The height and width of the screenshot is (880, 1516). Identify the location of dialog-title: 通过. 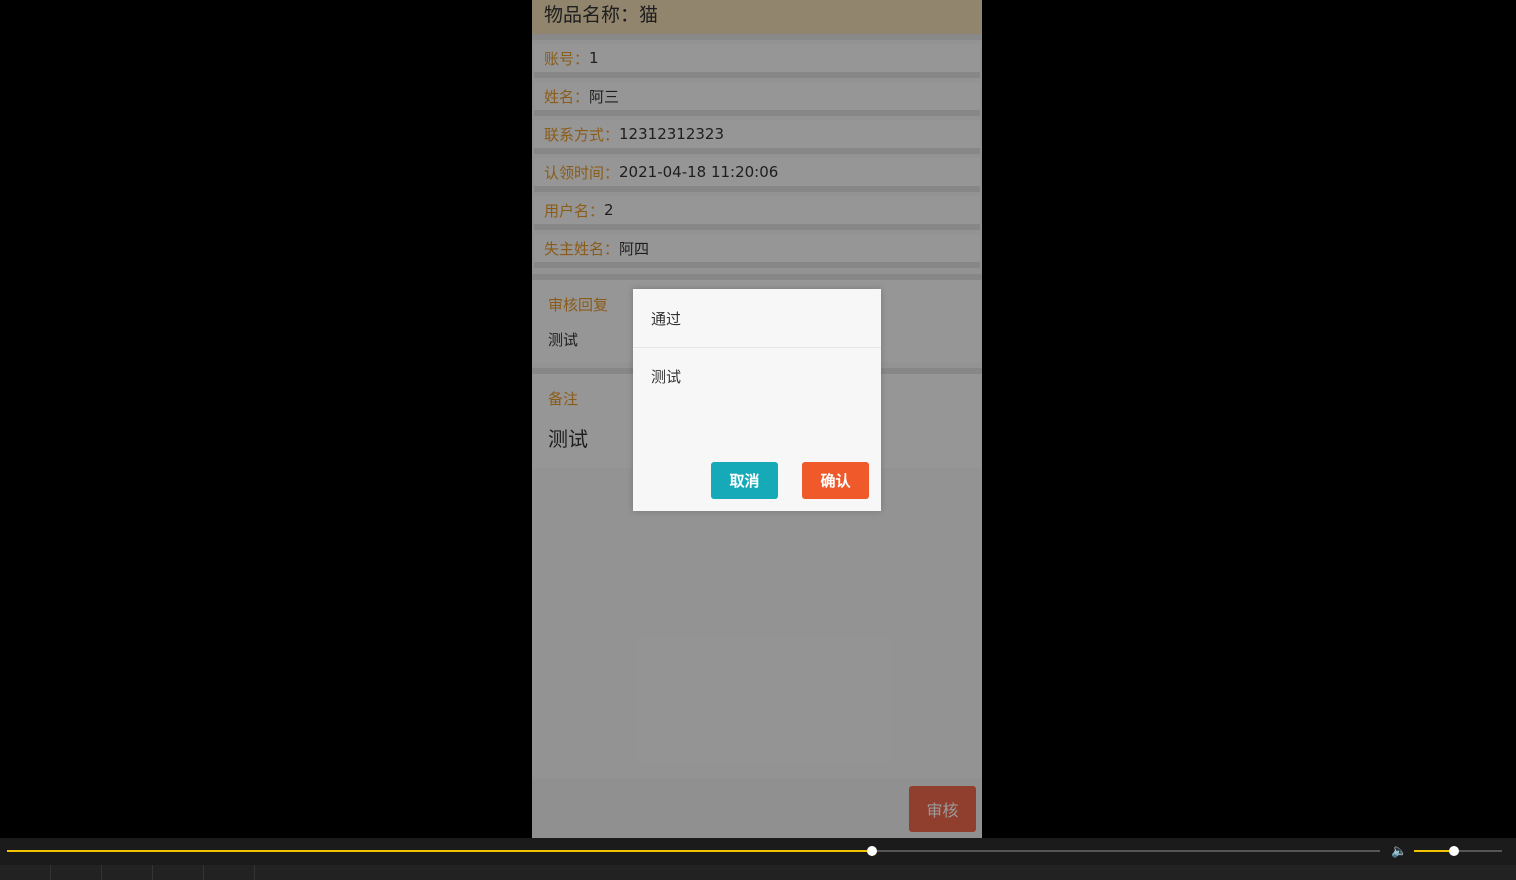
(757, 318).